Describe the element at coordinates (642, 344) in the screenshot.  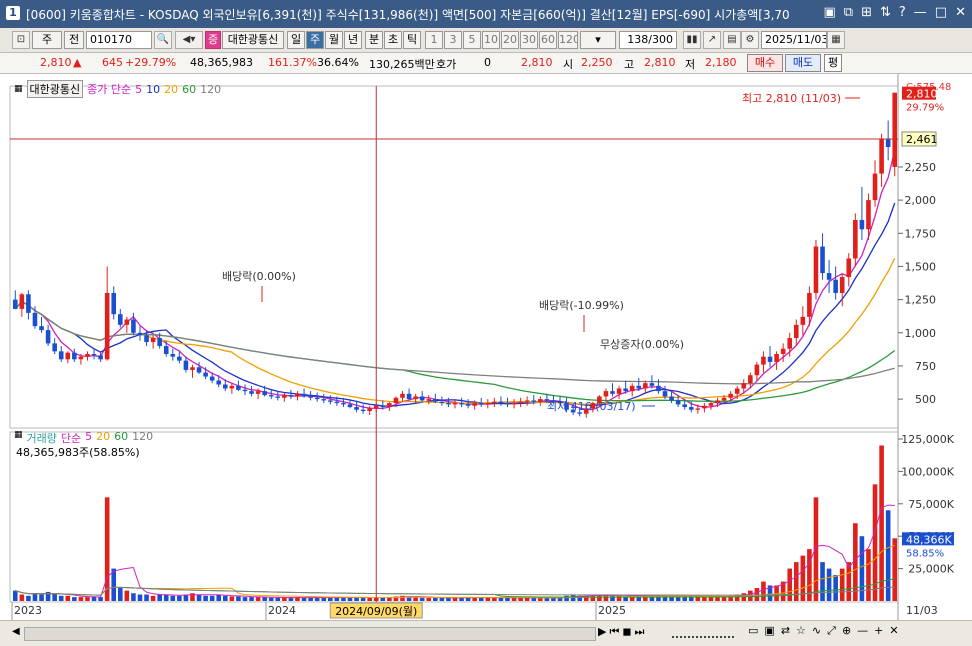
I see `rights-annotation: 무상증자(0.00%)` at that location.